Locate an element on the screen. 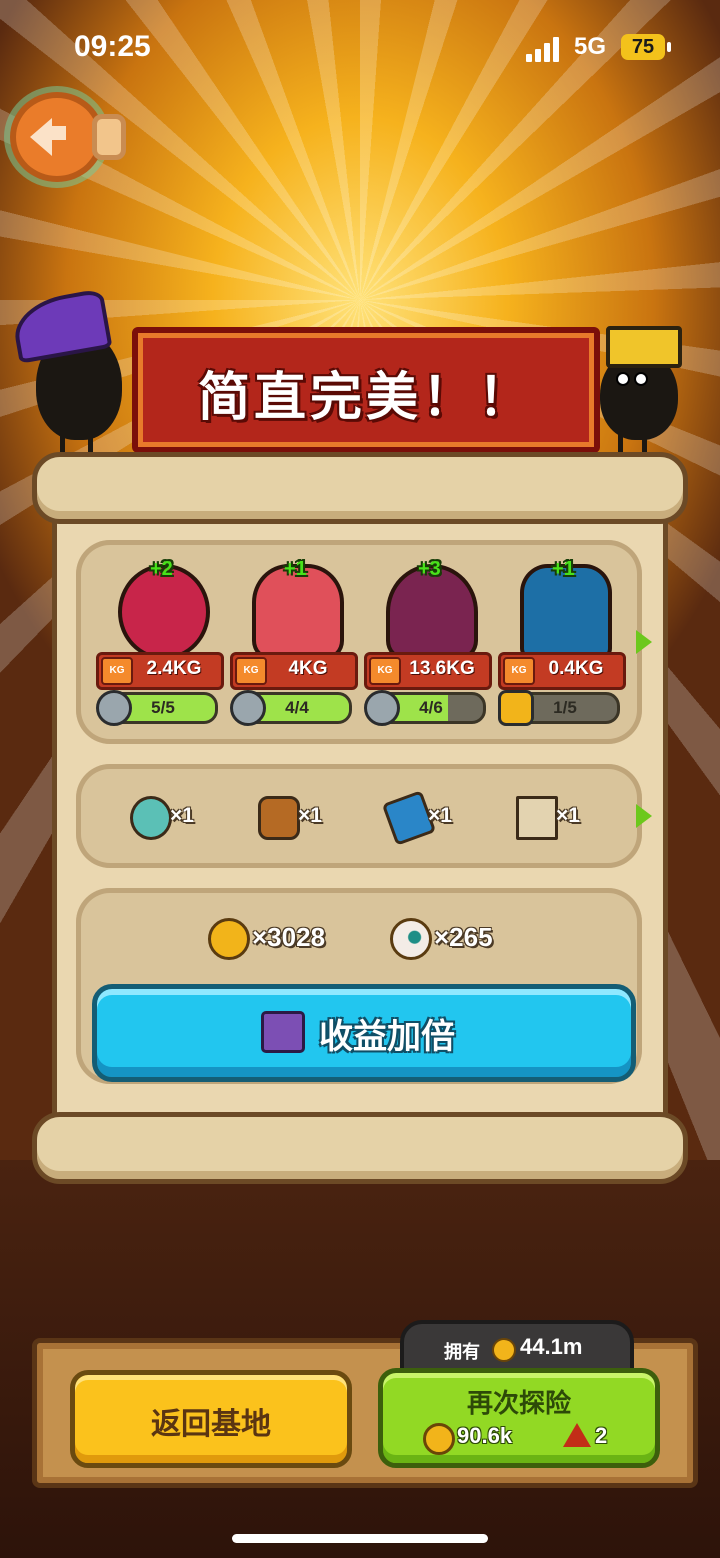 This screenshot has height=1558, width=720. egg-icon is located at coordinates (151, 818).